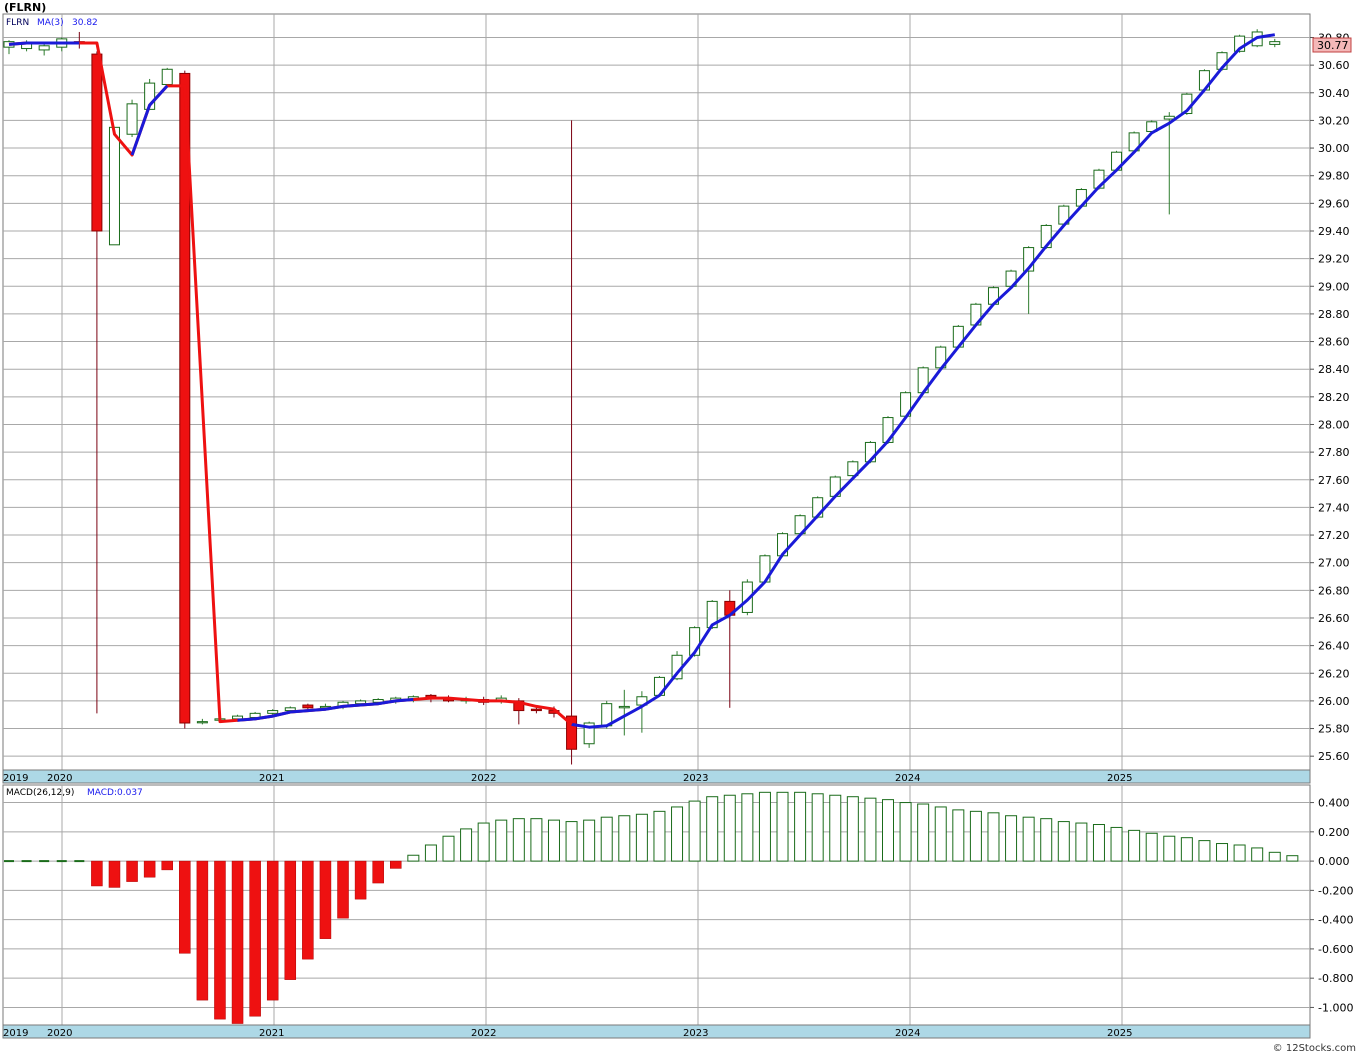 The height and width of the screenshot is (1056, 1360). Describe the element at coordinates (1334, 148) in the screenshot. I see `price-tick-label: 30.00` at that location.